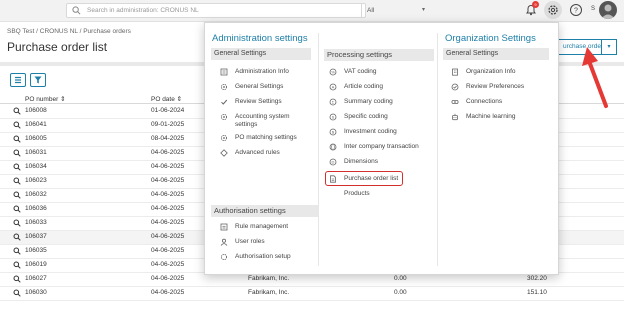  What do you see at coordinates (36, 292) in the screenshot?
I see `po-number-cell: 106030` at bounding box center [36, 292].